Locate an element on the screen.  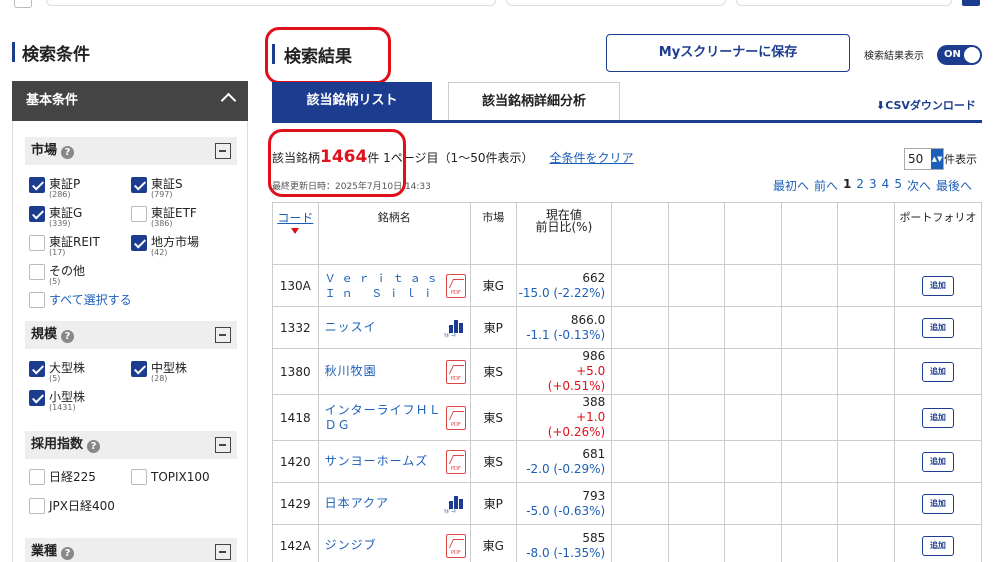
stock-name-link: ニッスイ is located at coordinates (351, 327).